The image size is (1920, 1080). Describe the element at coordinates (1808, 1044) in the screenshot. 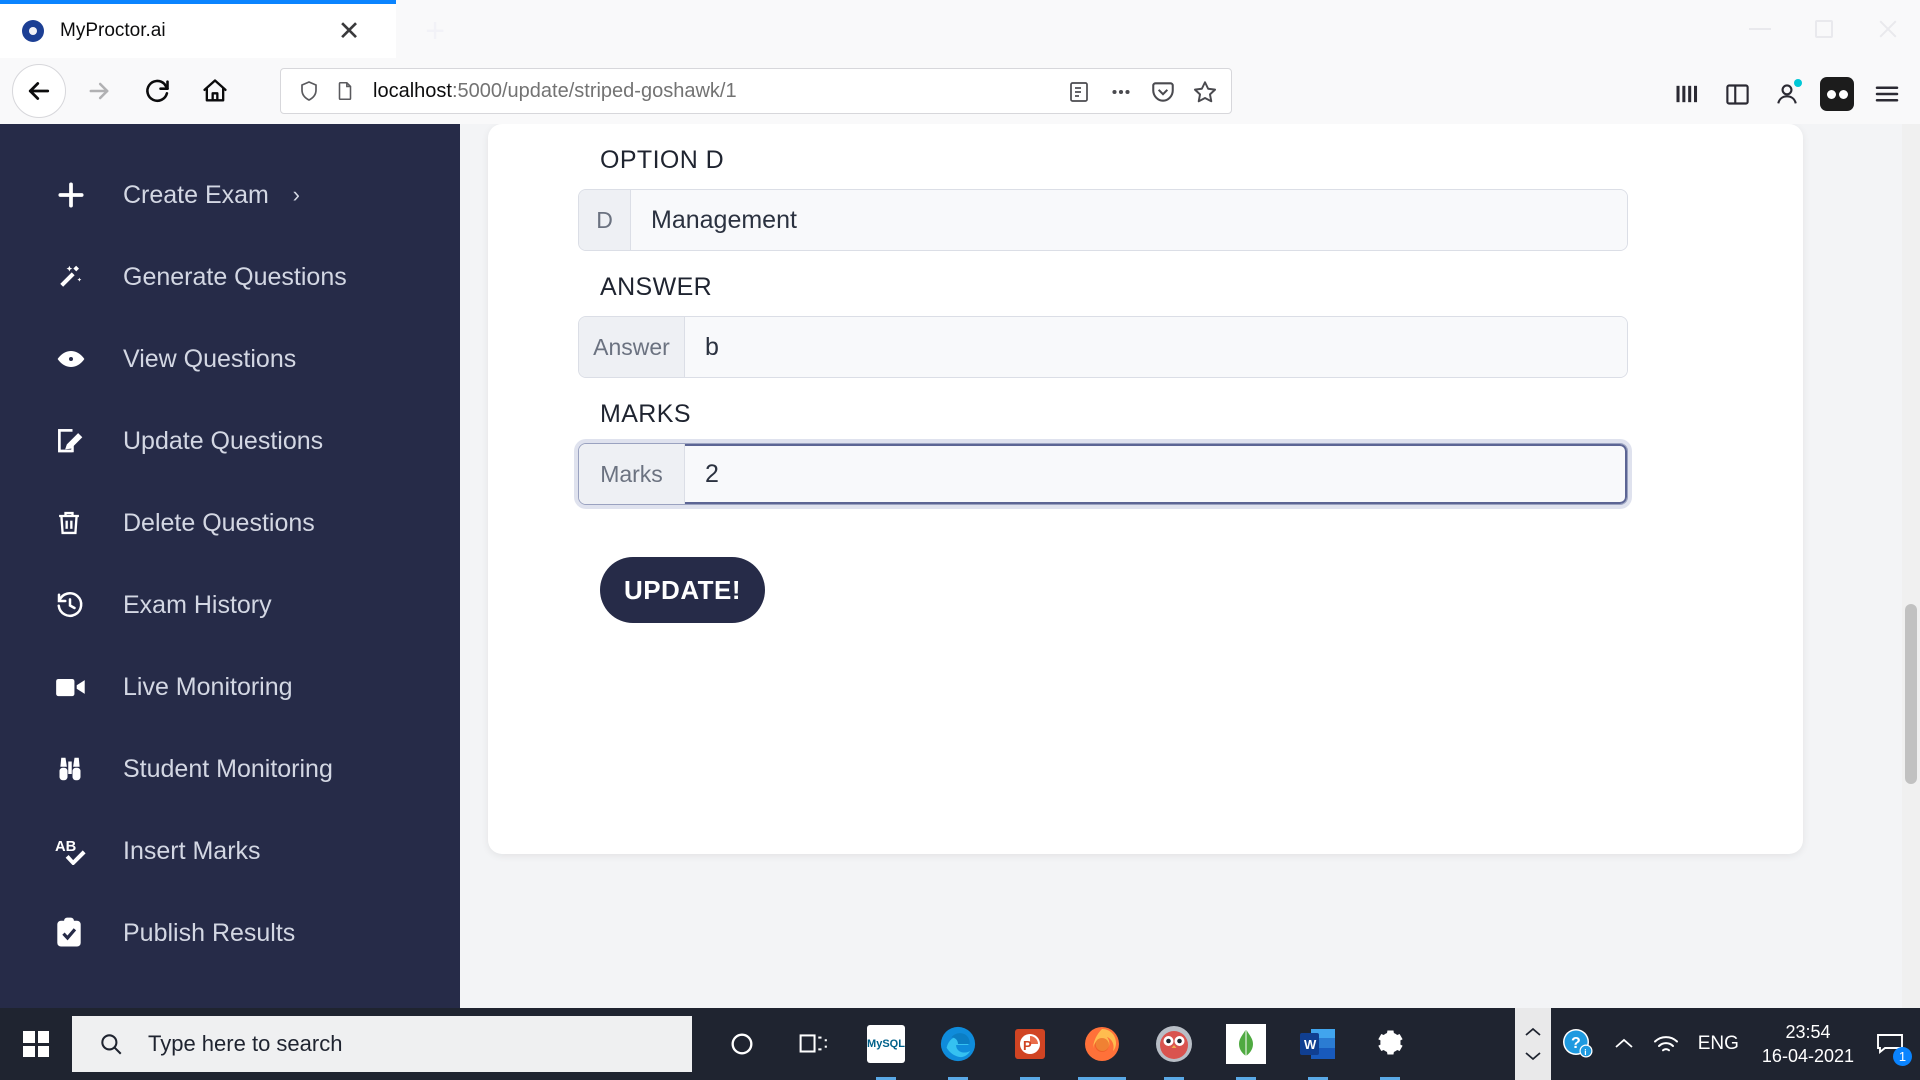

I see `taskbar-clock: 23:54 16-04-2021` at that location.